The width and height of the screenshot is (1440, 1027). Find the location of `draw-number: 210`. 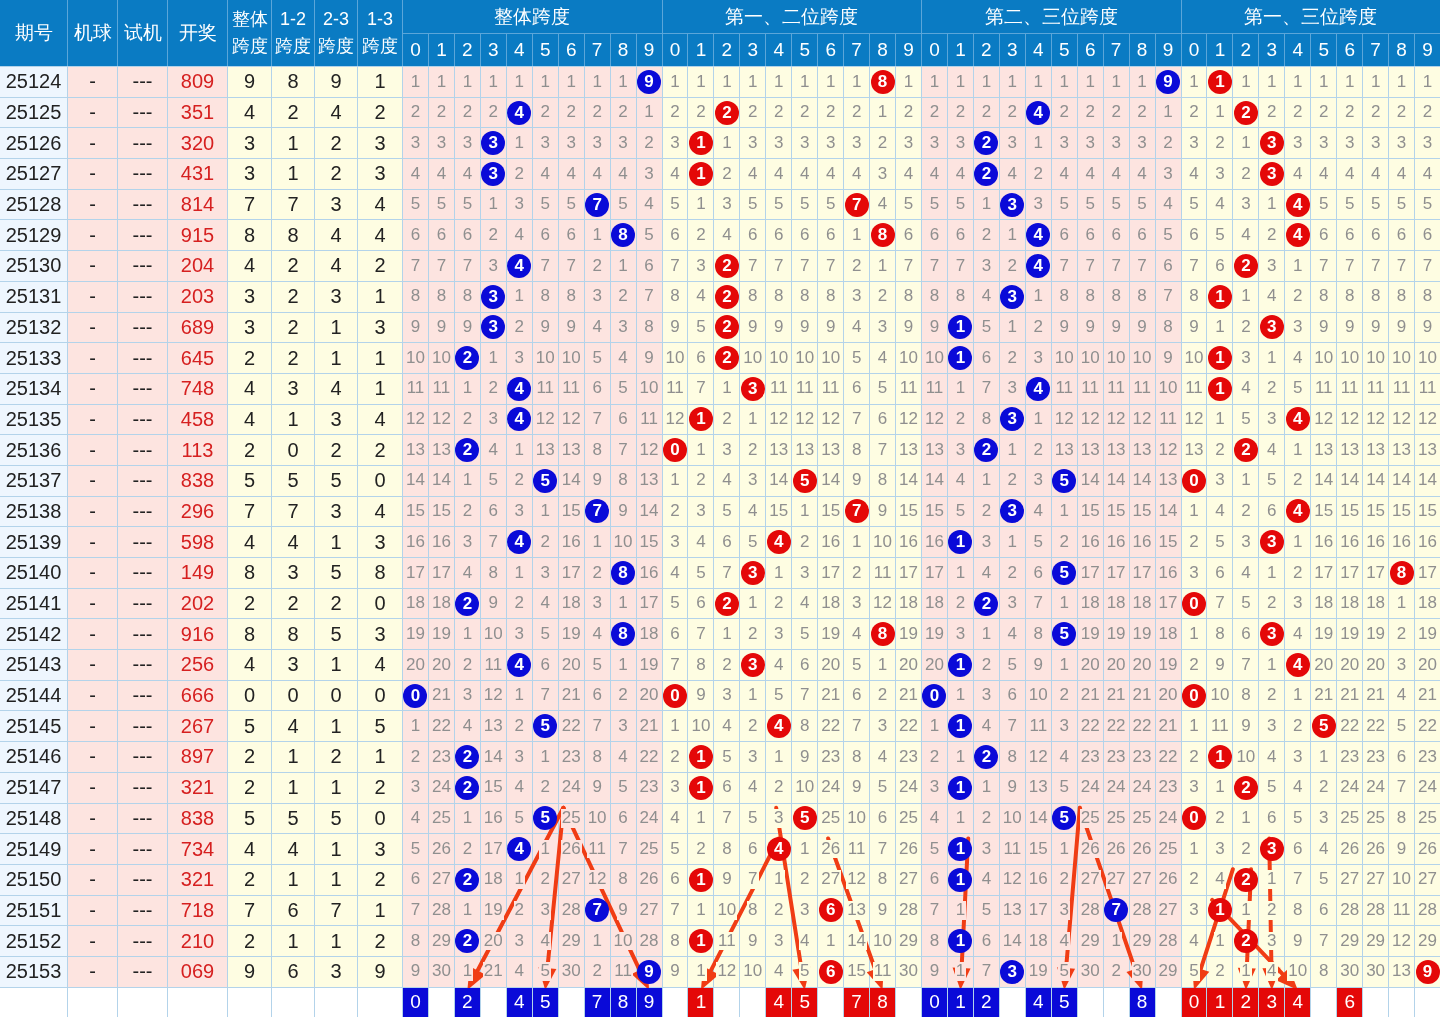

draw-number: 210 is located at coordinates (197, 941).